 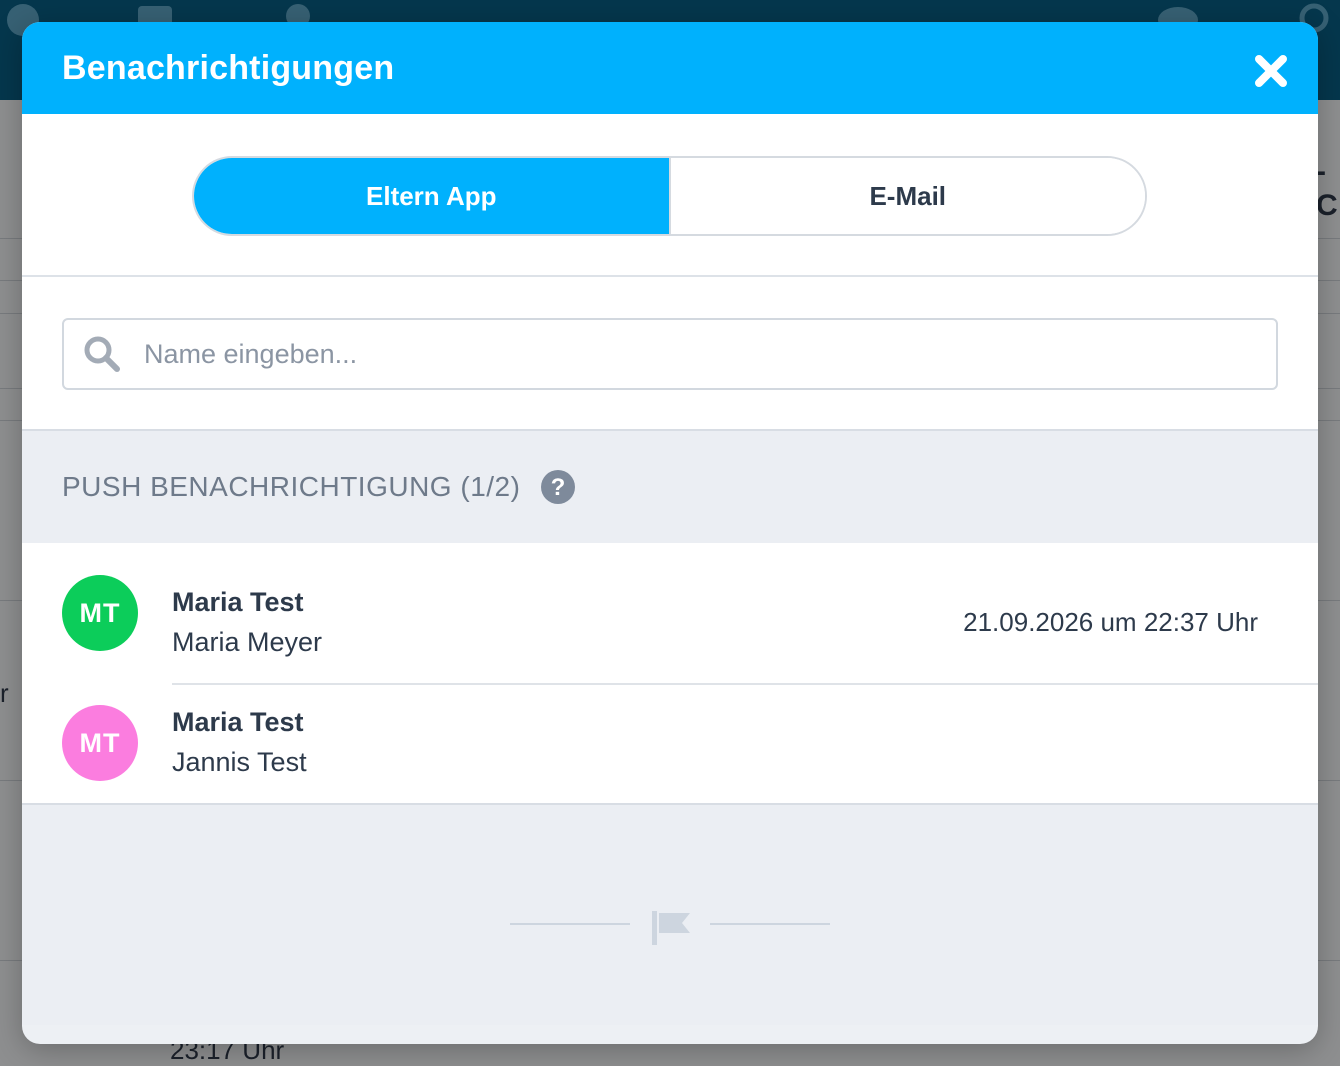 I want to click on tab-eltern-app: Eltern App, so click(x=431, y=196).